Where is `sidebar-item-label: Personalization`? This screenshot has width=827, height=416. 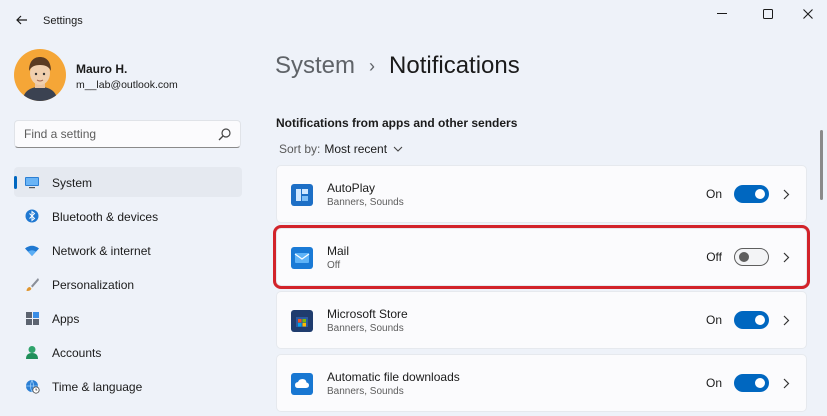 sidebar-item-label: Personalization is located at coordinates (93, 285).